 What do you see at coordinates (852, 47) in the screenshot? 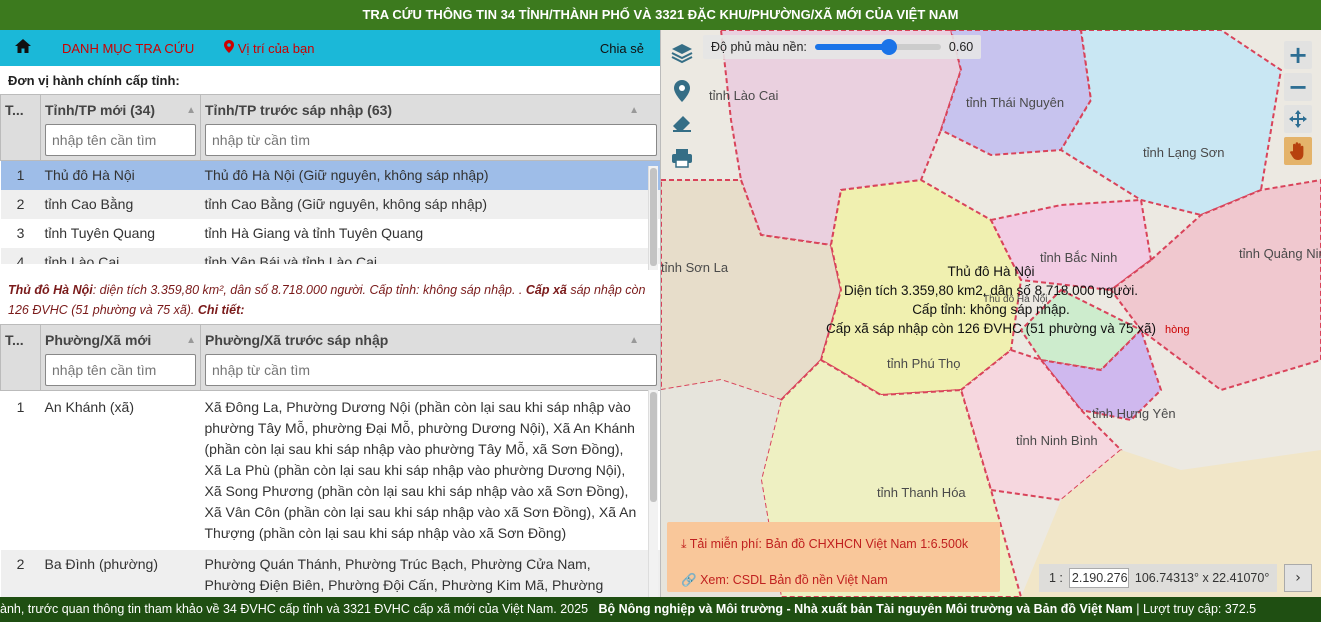
I see `opacity-slider-fill` at bounding box center [852, 47].